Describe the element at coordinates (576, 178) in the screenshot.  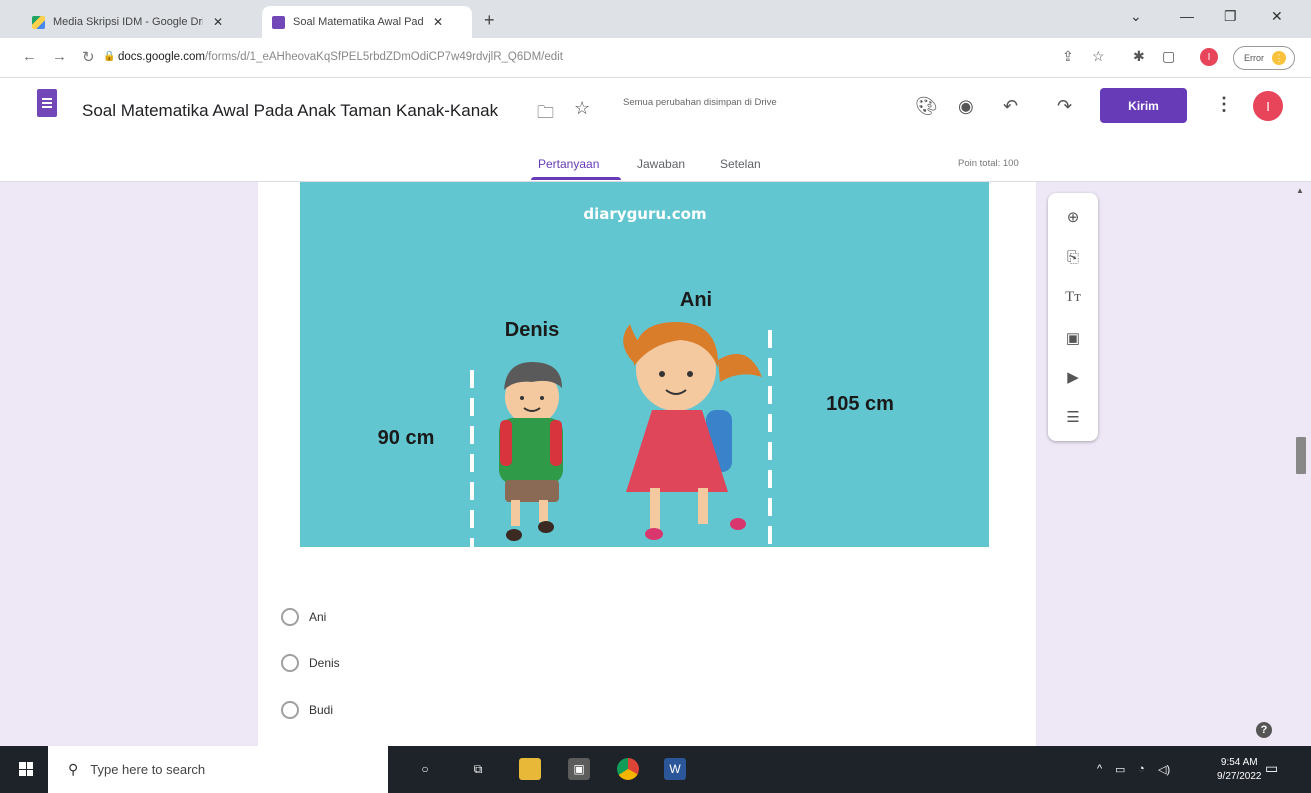
I see `active-tab-indicator` at that location.